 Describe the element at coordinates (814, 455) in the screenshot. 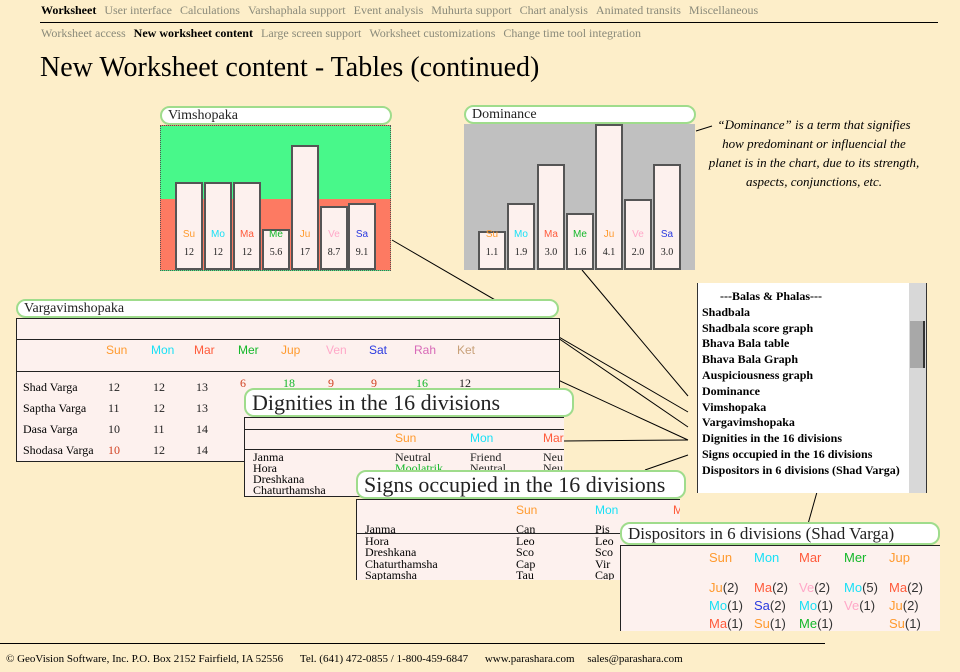

I see `listbox-item: Signs occupied in the 16 divisions` at that location.